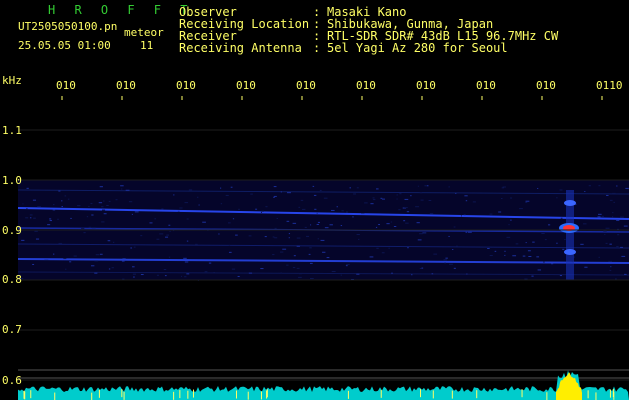  I want to click on info-sep: :, so click(317, 48).